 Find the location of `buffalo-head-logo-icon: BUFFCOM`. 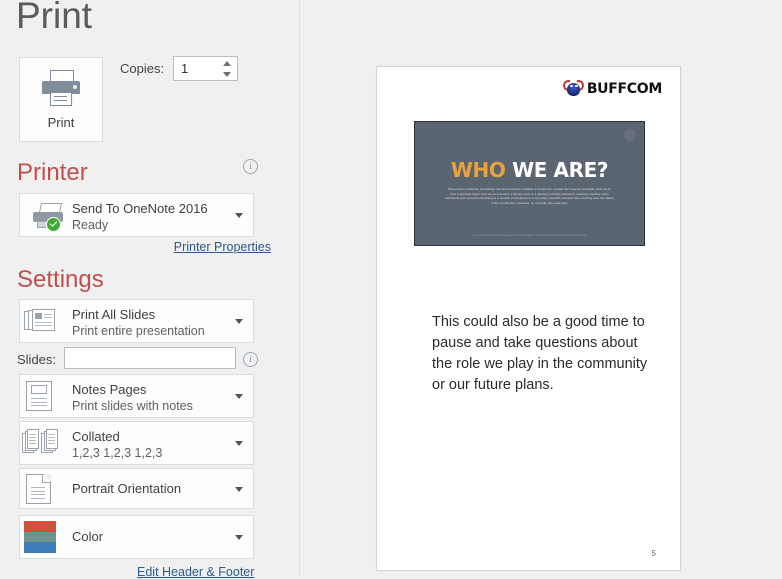

buffalo-head-logo-icon: BUFFCOM is located at coordinates (611, 87).